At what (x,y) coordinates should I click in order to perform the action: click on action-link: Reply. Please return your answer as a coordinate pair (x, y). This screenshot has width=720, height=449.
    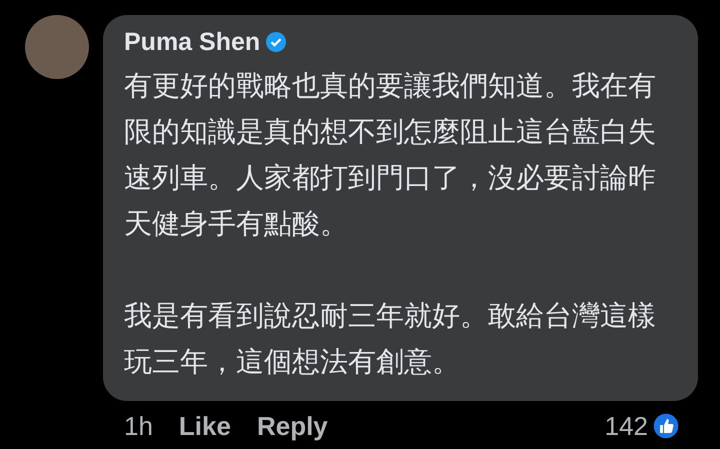
    Looking at the image, I should click on (292, 426).